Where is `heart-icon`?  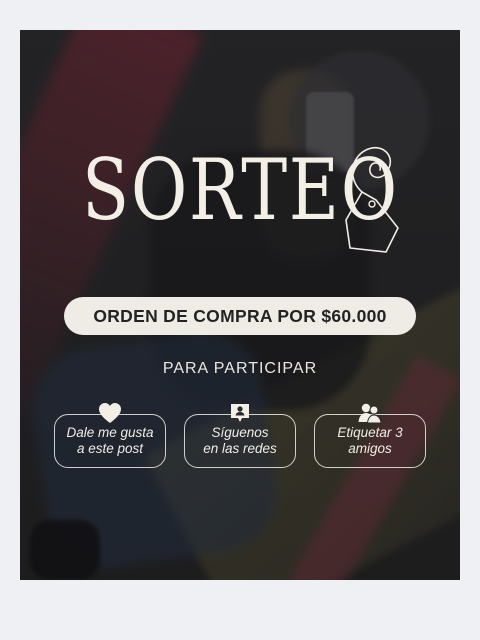 heart-icon is located at coordinates (110, 413).